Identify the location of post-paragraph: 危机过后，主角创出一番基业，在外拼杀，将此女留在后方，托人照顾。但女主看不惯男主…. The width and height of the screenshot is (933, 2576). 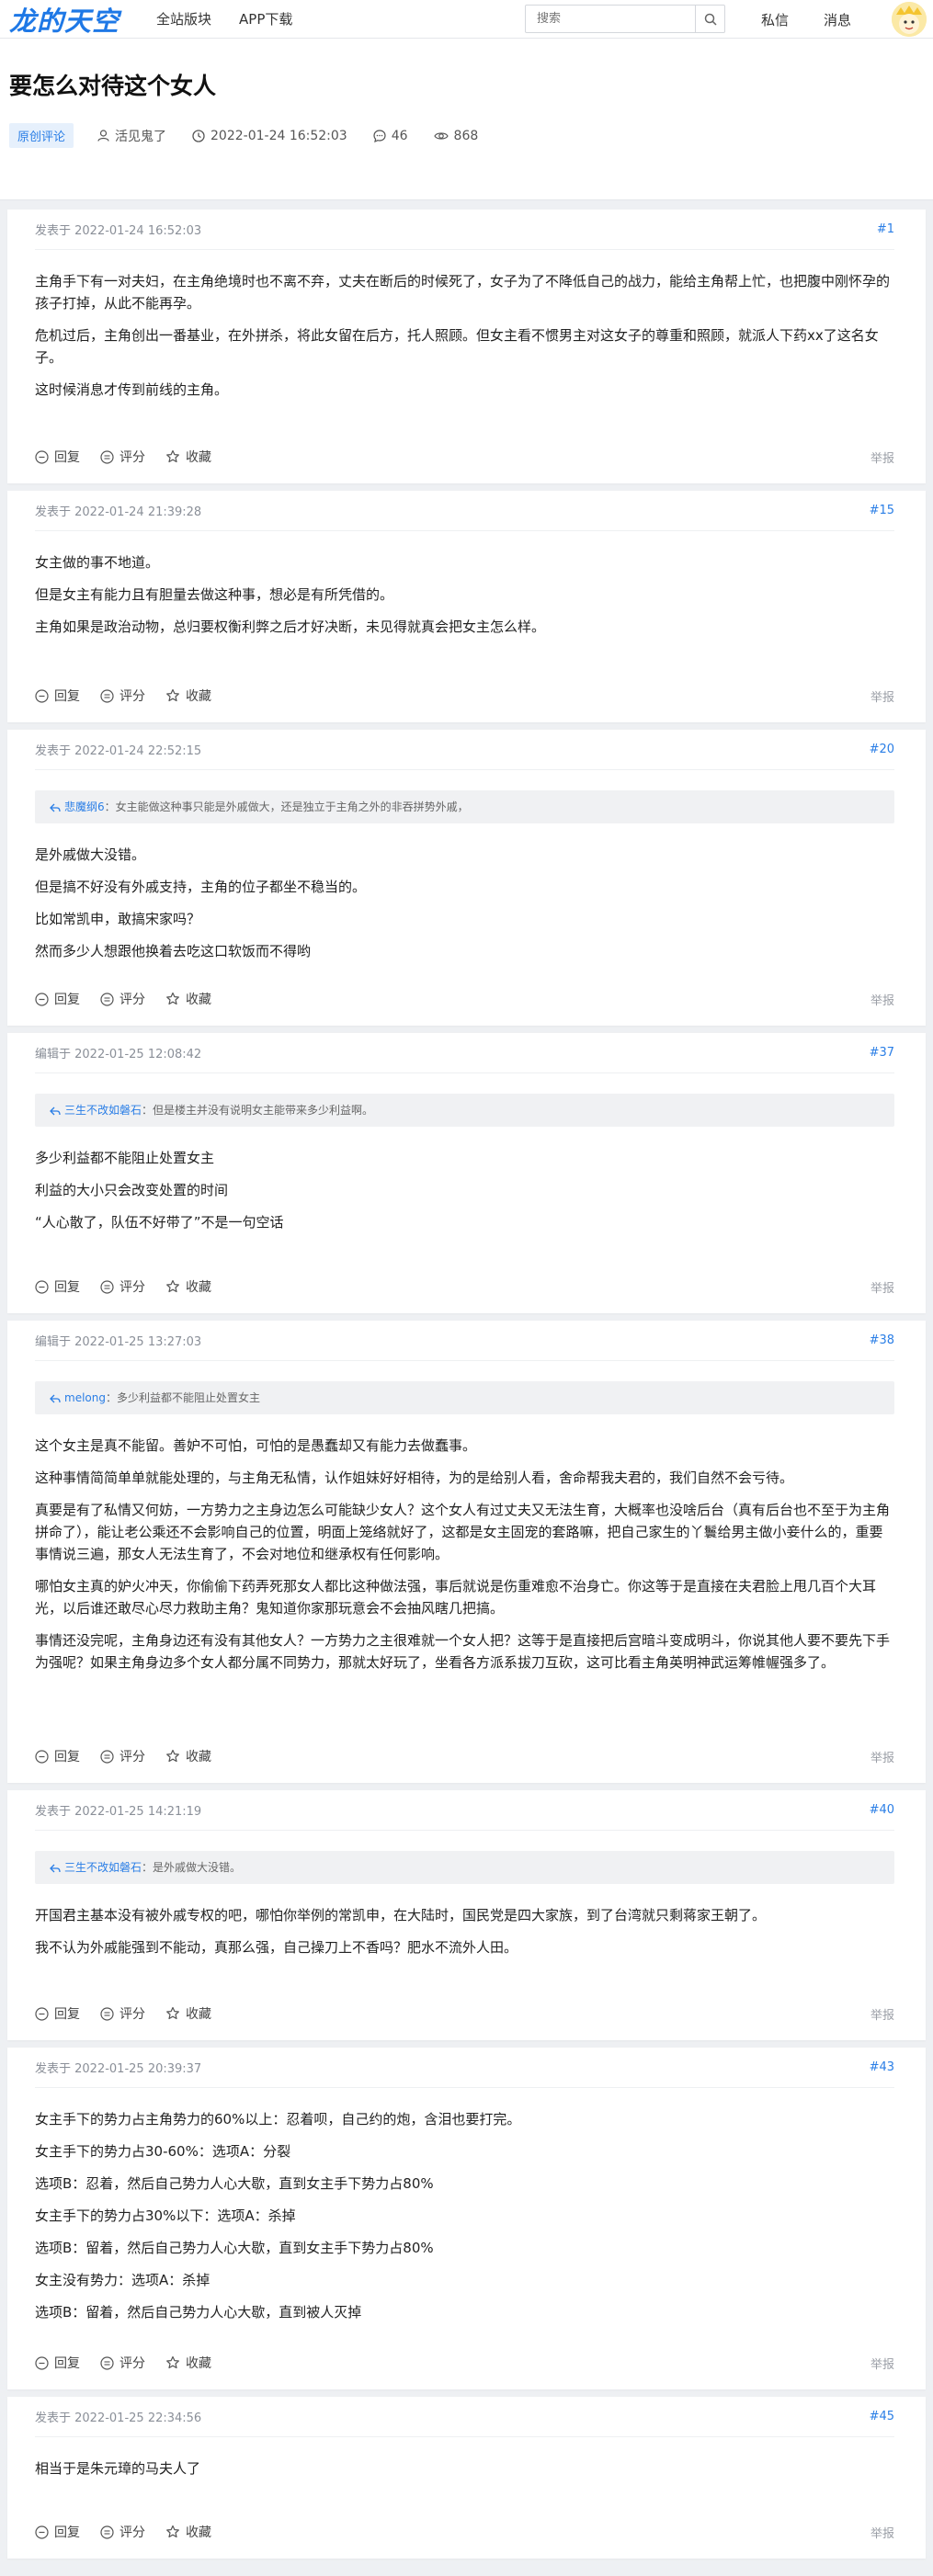
(457, 346).